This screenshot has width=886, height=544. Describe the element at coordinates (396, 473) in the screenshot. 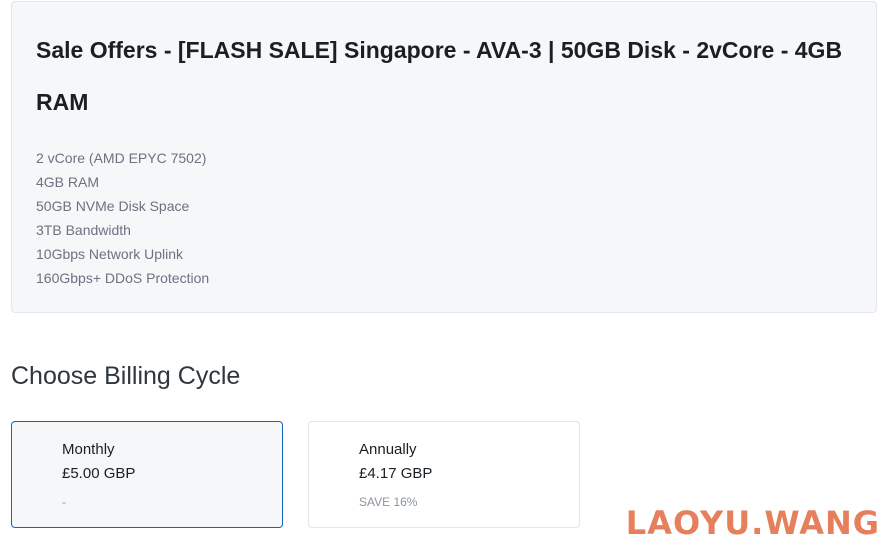

I see `billing-option-price: £4.17 GBP` at that location.